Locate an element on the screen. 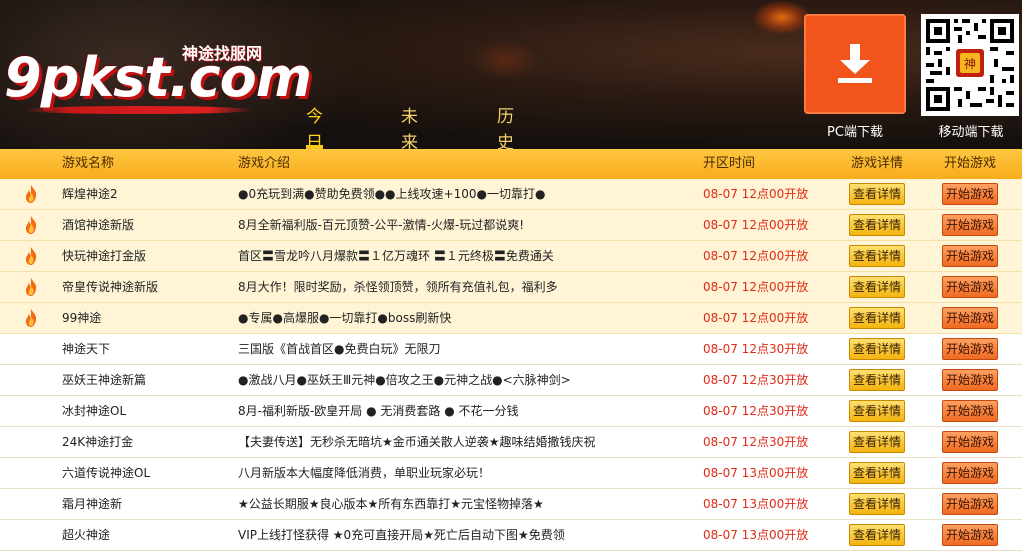 This screenshot has width=1022, height=551. game-name-link: 帝皇传说神途新版 is located at coordinates (110, 287).